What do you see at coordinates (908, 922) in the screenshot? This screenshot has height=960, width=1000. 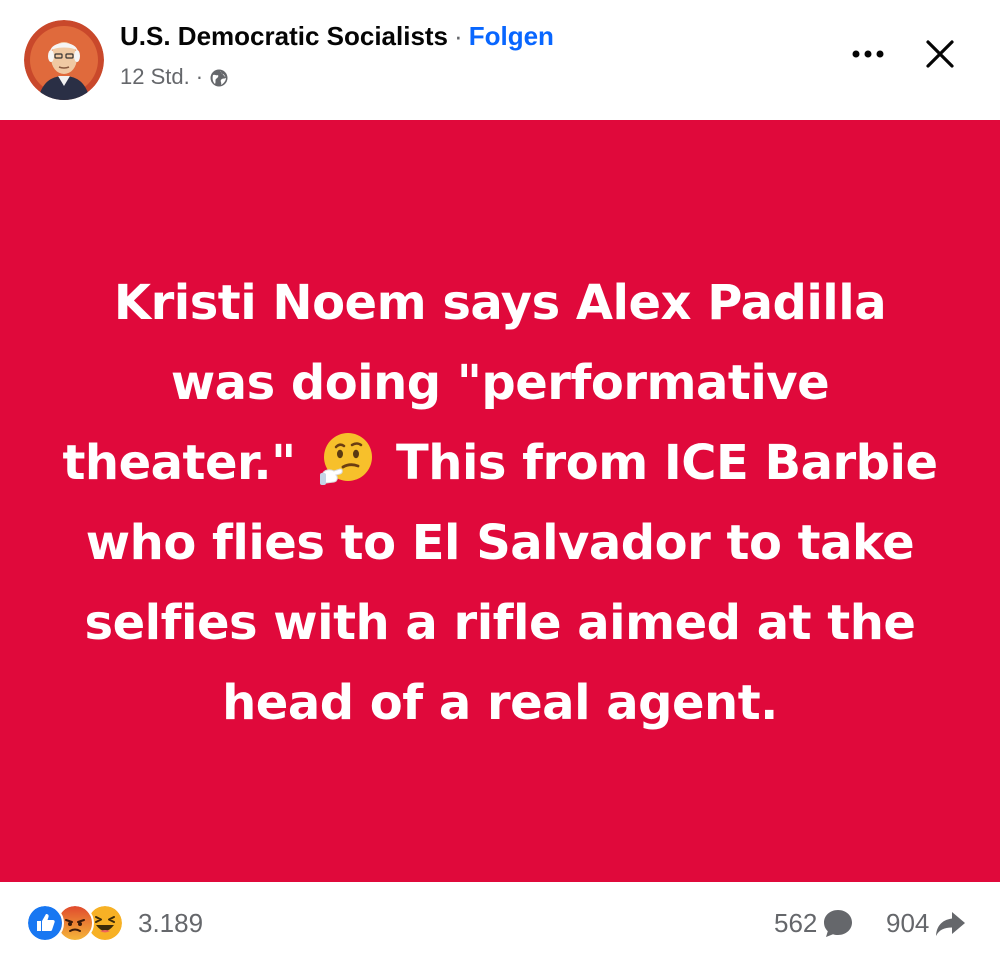 I see `share-count: 904` at bounding box center [908, 922].